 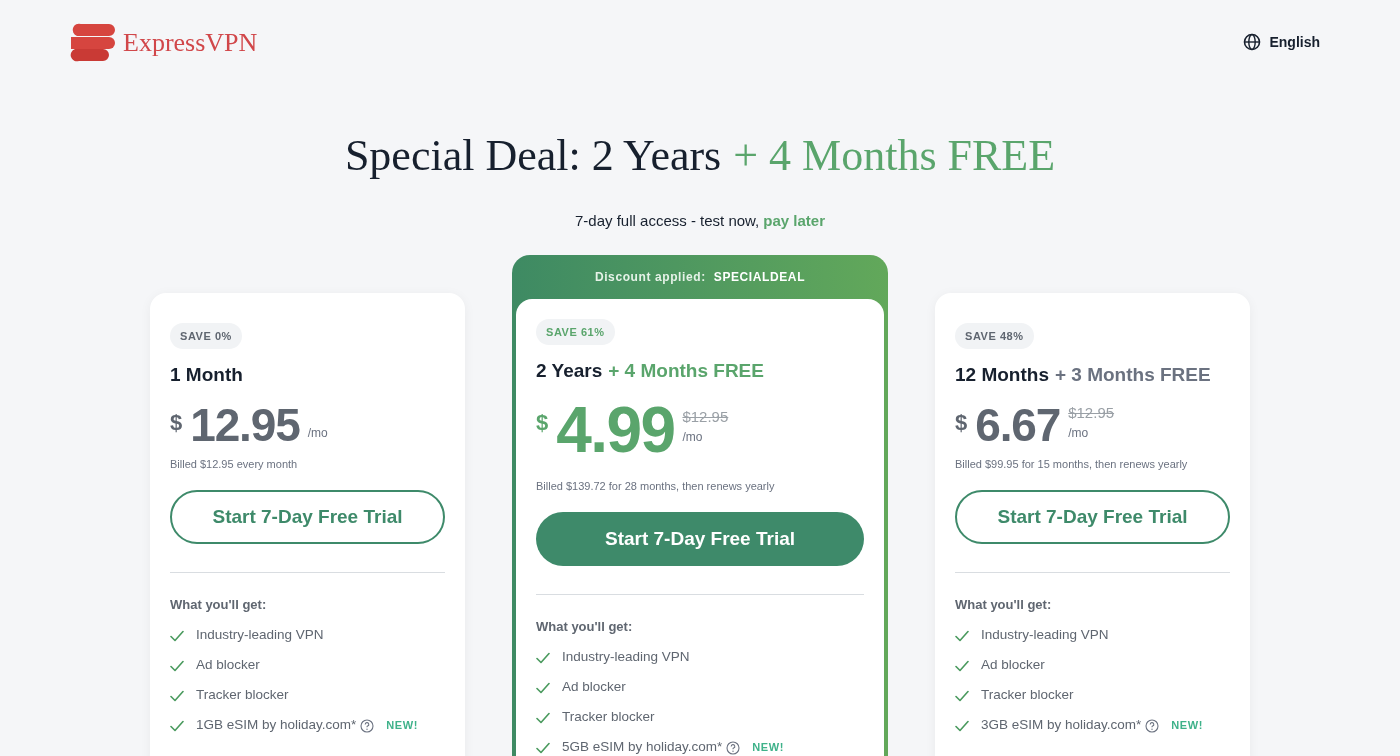 What do you see at coordinates (206, 335) in the screenshot?
I see `save-label: SAVE 0%` at bounding box center [206, 335].